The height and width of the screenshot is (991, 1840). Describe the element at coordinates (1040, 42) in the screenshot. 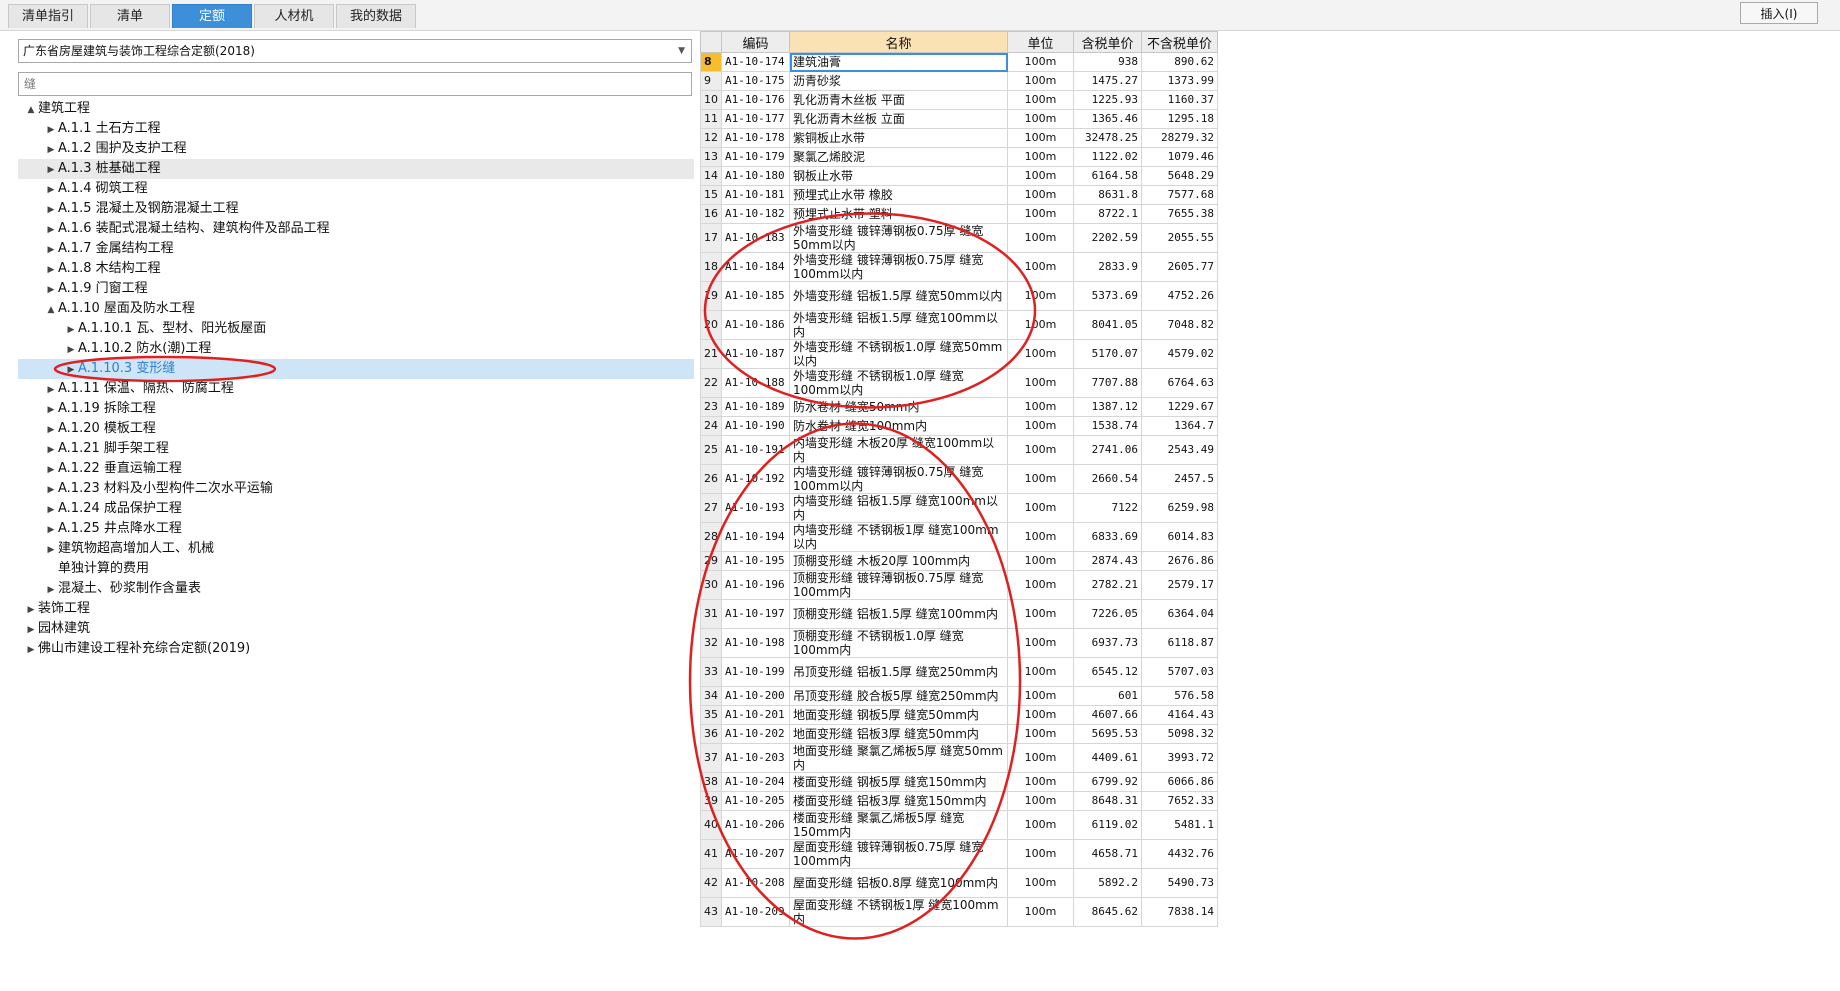

I see `header-unit: 单位` at that location.